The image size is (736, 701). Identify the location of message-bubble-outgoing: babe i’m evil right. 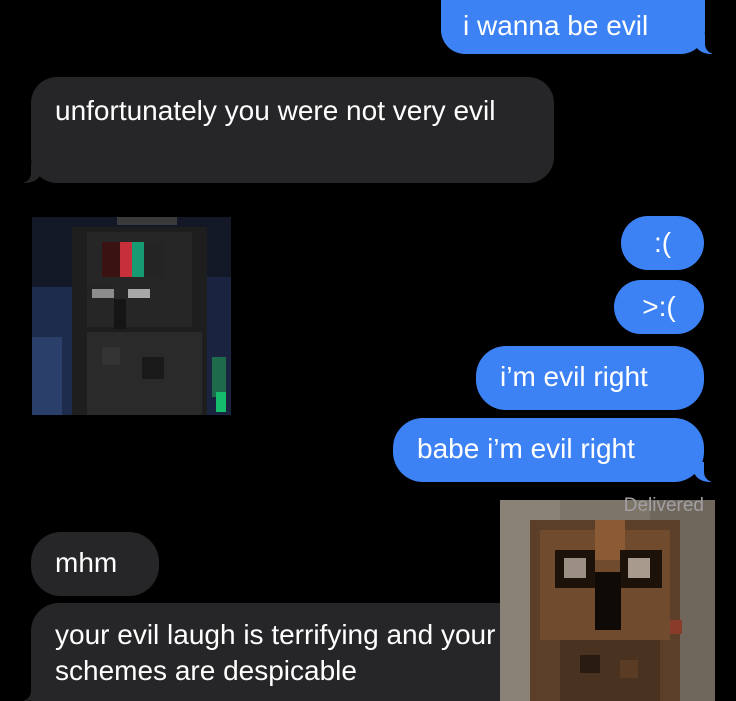
(558, 450).